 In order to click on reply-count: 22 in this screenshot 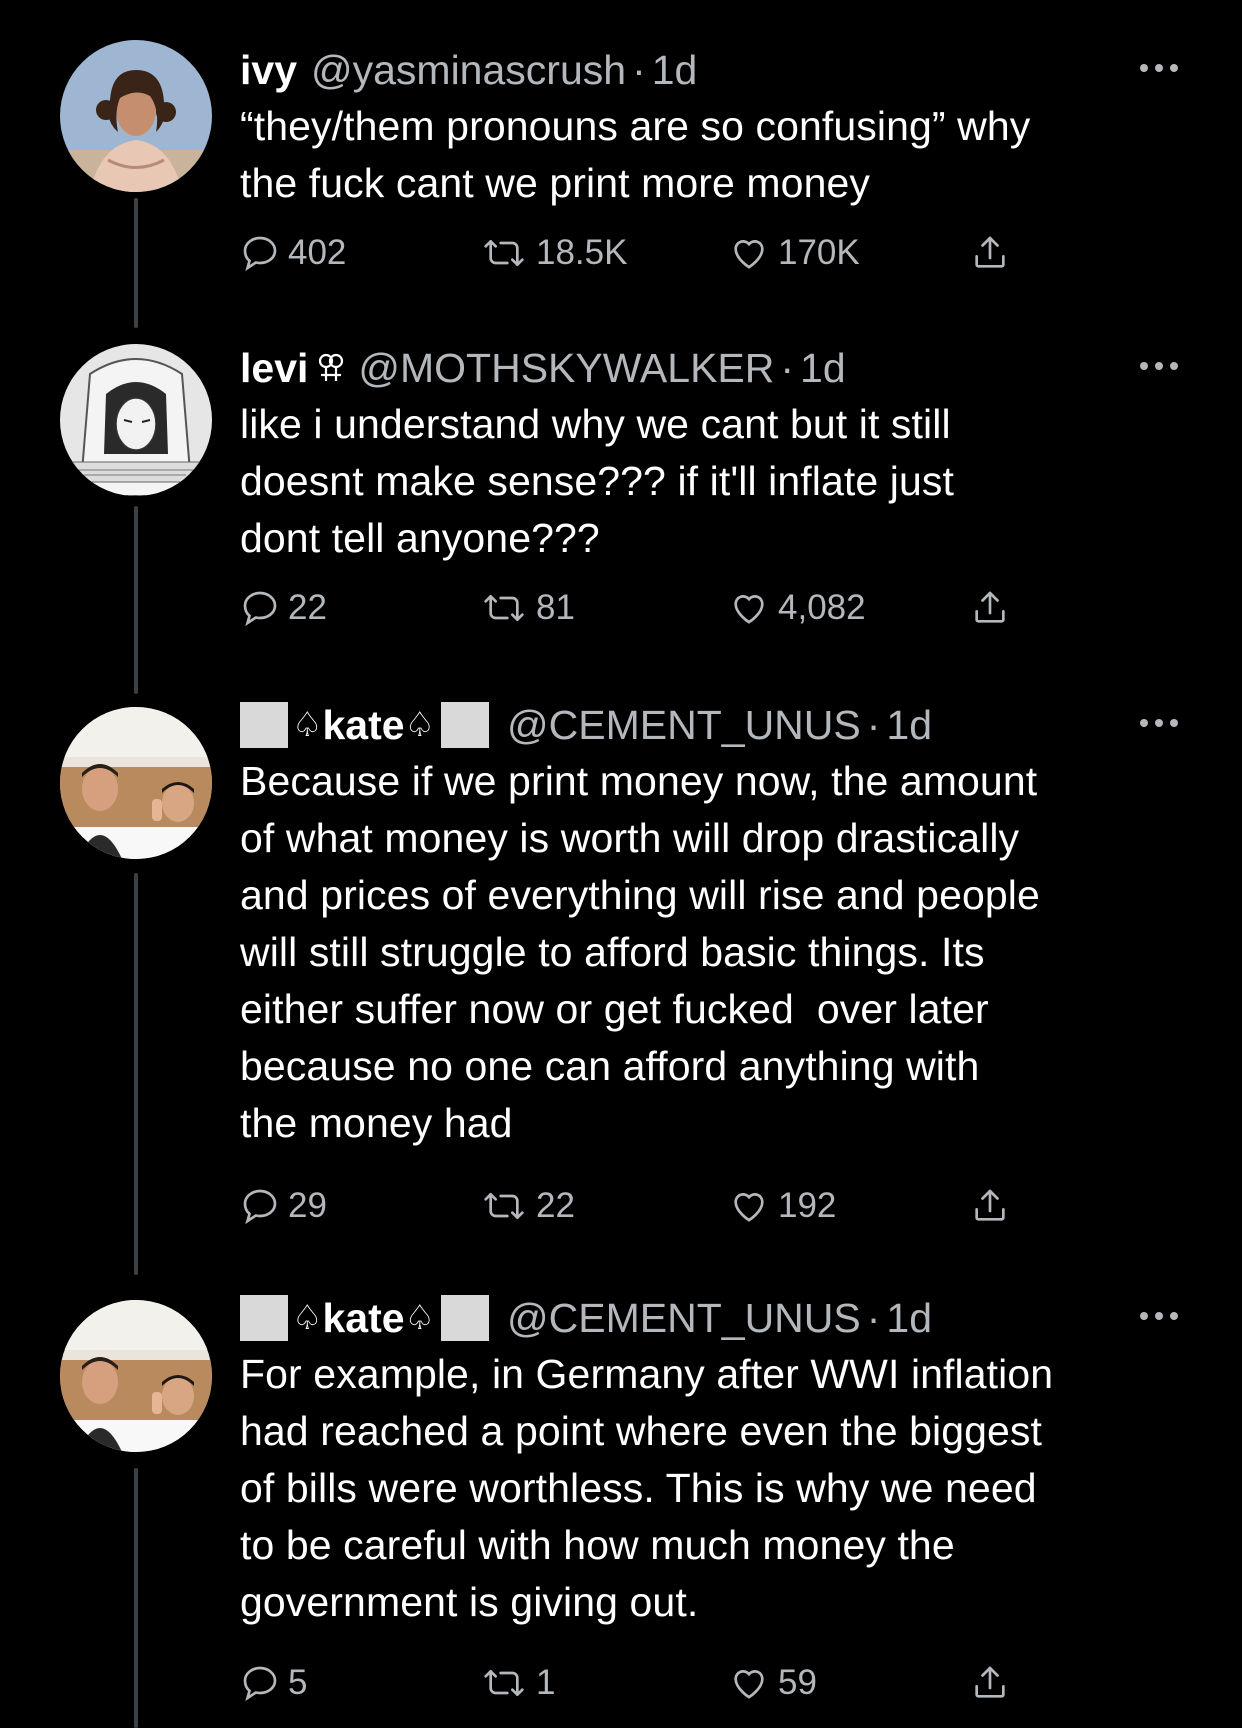, I will do `click(307, 607)`.